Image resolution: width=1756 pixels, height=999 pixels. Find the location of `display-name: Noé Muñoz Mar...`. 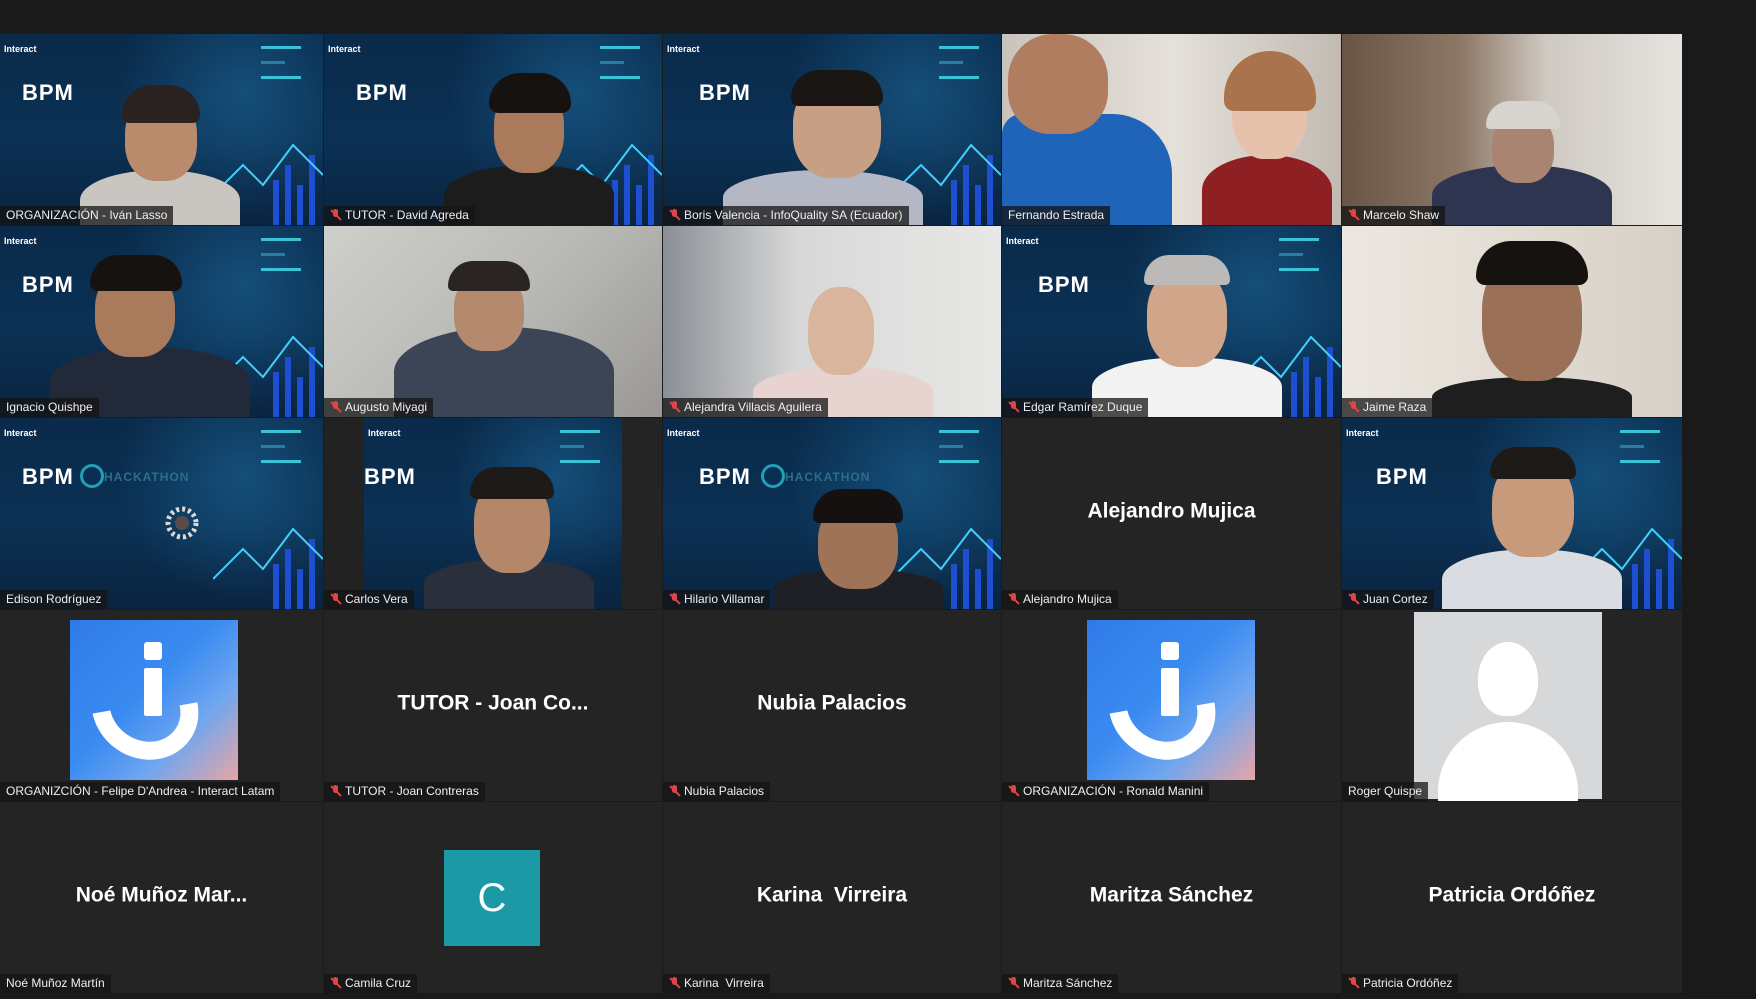

display-name: Noé Muñoz Mar... is located at coordinates (161, 895).